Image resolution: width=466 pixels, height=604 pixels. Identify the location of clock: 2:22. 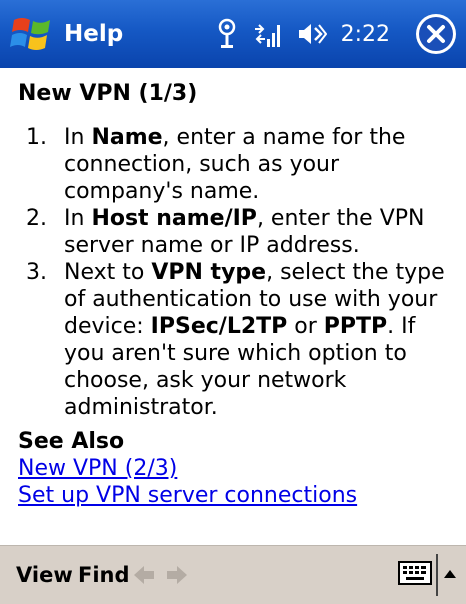
(365, 34).